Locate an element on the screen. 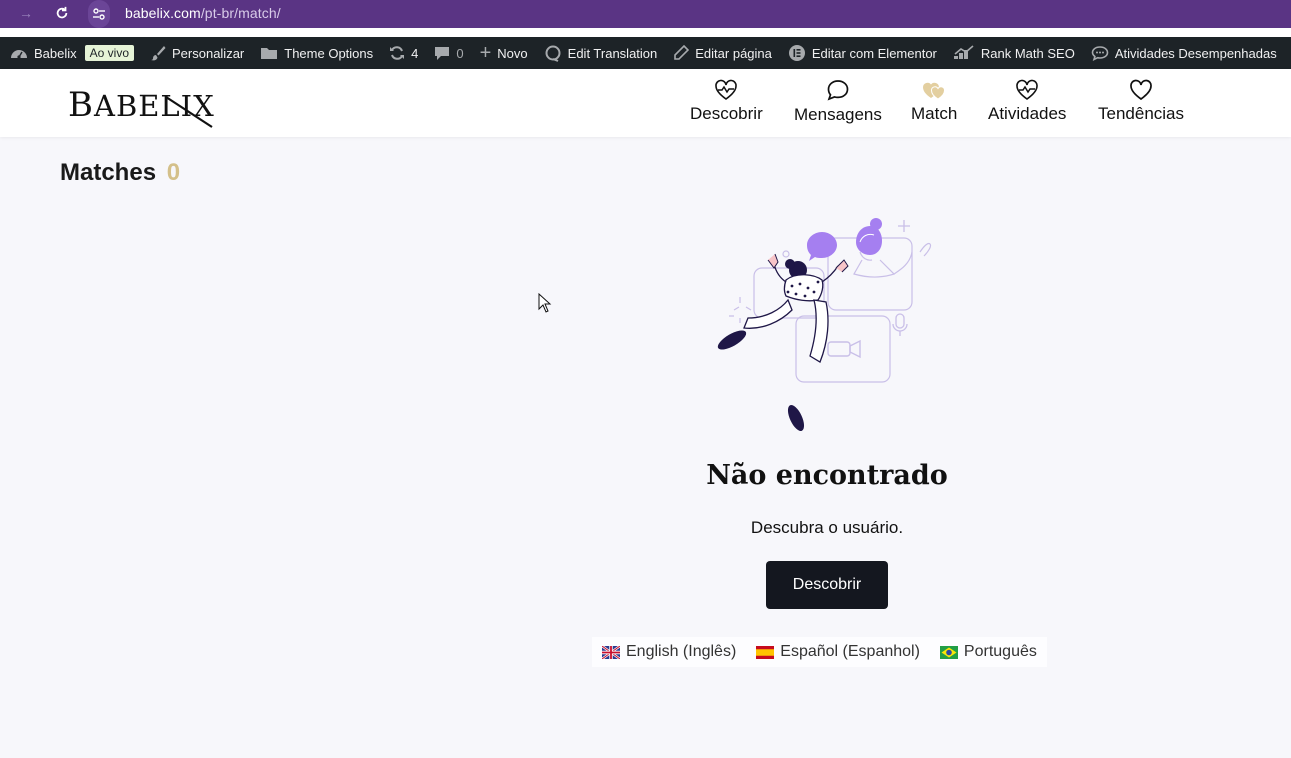  brazil-flag-icon is located at coordinates (948, 652).